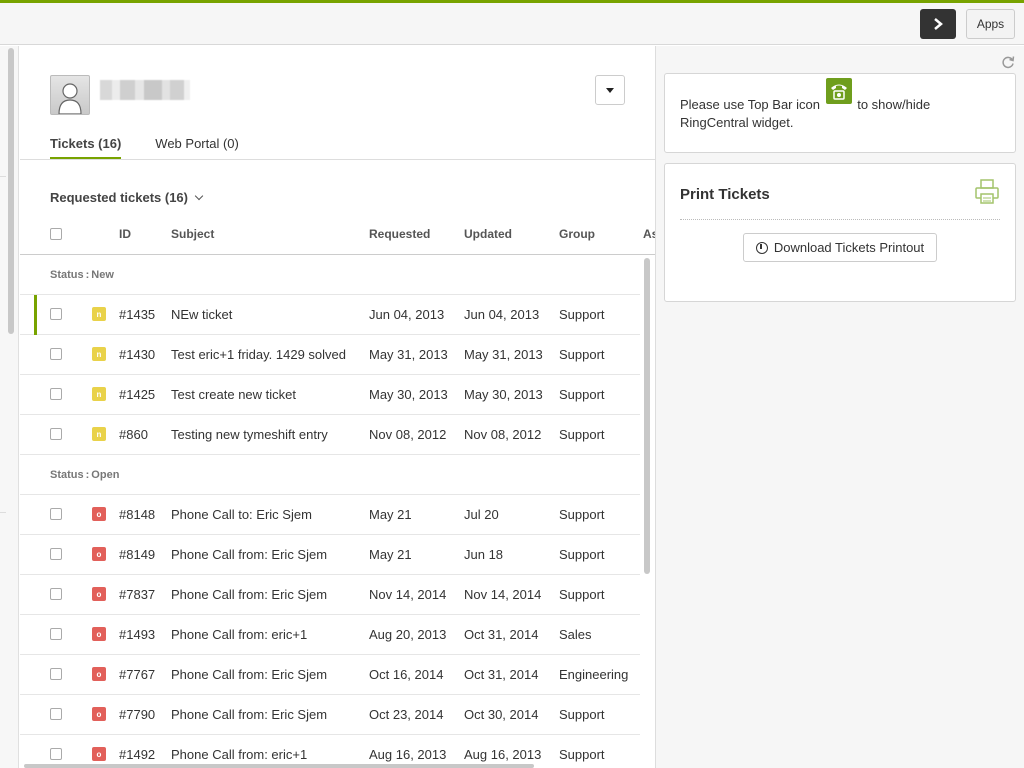 The image size is (1024, 768). What do you see at coordinates (137, 394) in the screenshot?
I see `ticket-id: #1425` at bounding box center [137, 394].